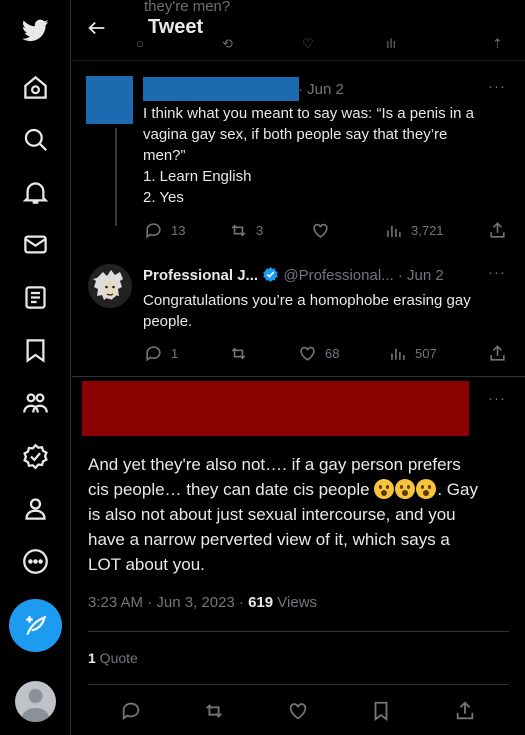 The image size is (525, 735). Describe the element at coordinates (231, 489) in the screenshot. I see `tweet-segment: cis people… they can date cis people` at that location.